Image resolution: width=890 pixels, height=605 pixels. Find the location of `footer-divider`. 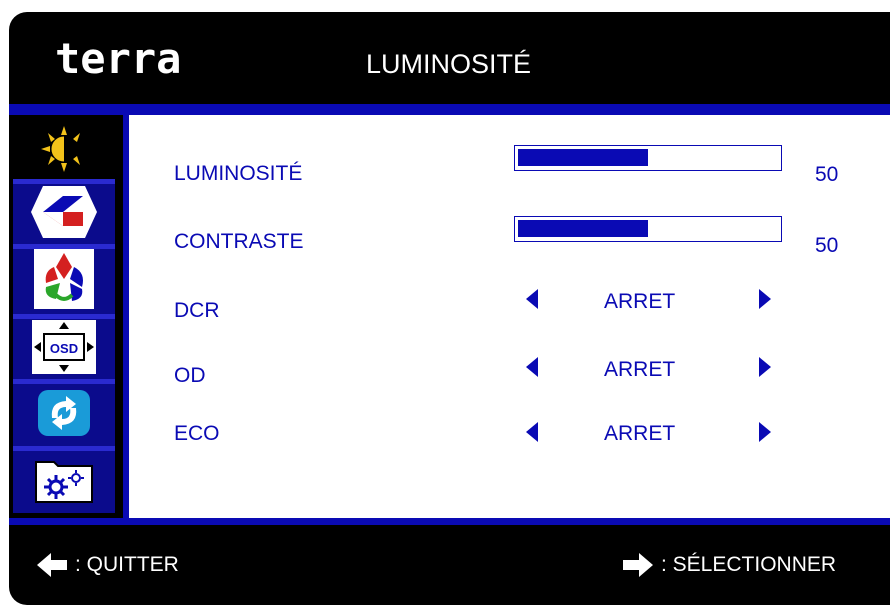

footer-divider is located at coordinates (449, 521).